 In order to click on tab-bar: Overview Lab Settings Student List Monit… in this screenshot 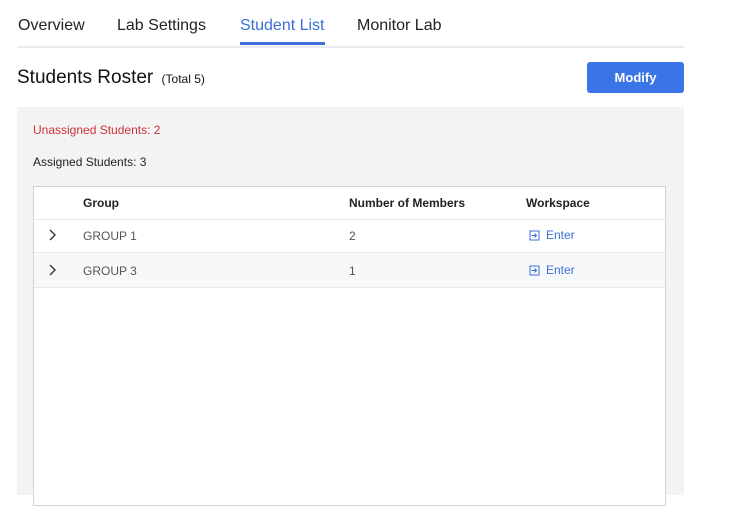, I will do `click(350, 24)`.